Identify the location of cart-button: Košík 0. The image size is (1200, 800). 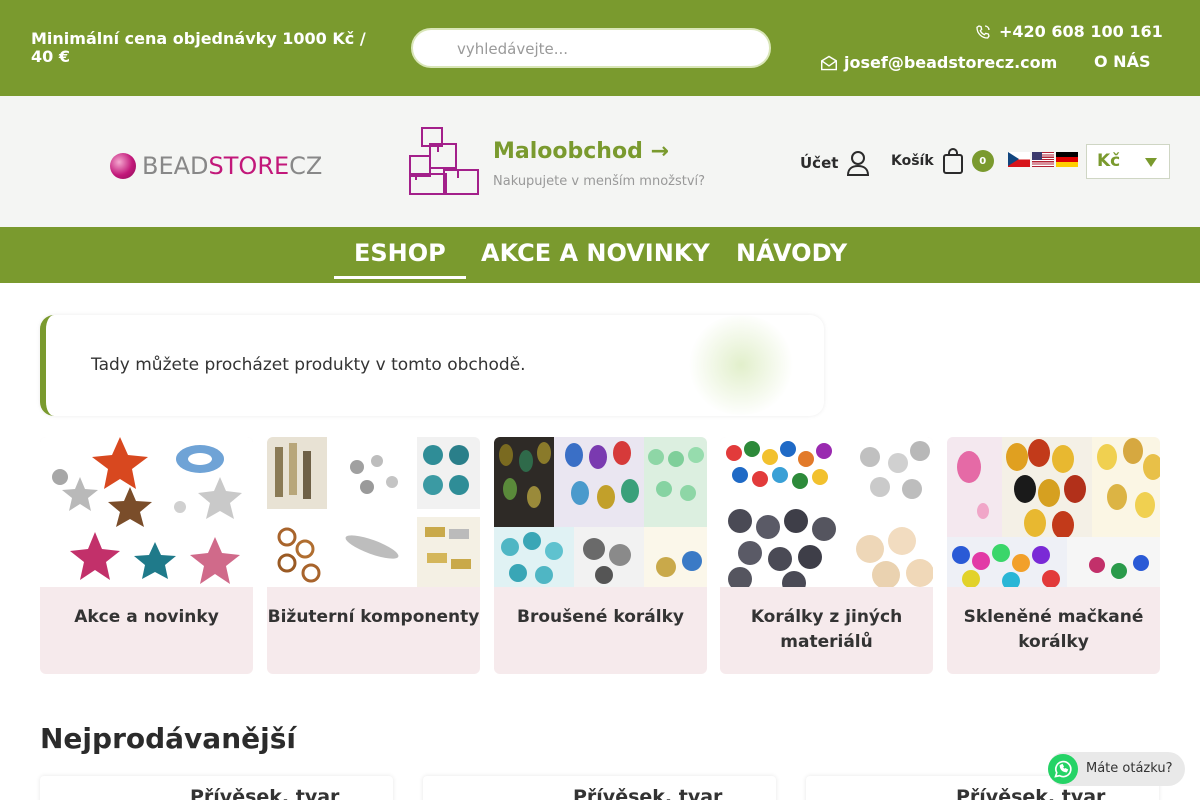
(942, 161).